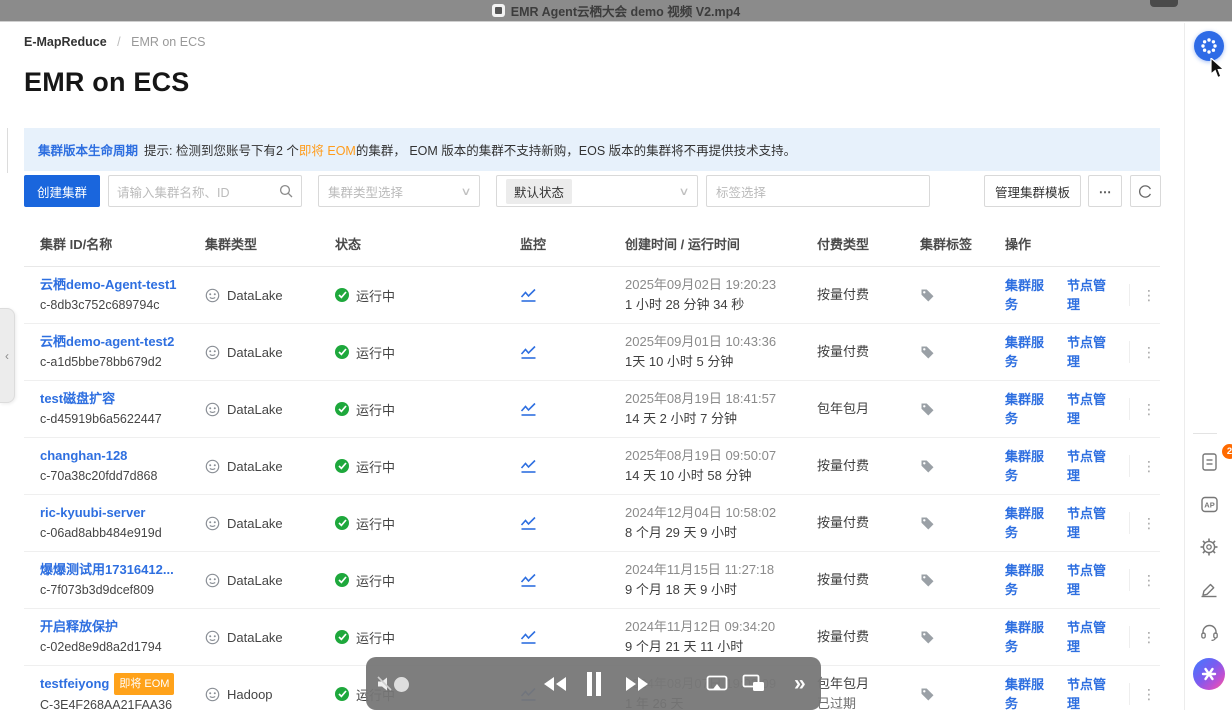  Describe the element at coordinates (1105, 191) in the screenshot. I see `more-actions-button: ⋯` at that location.